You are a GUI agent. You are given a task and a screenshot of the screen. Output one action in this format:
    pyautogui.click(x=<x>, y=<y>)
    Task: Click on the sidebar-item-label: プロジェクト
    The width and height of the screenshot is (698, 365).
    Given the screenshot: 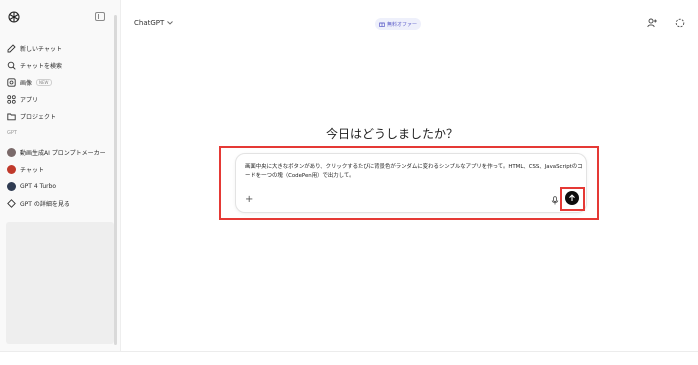 What is the action you would take?
    pyautogui.click(x=38, y=117)
    